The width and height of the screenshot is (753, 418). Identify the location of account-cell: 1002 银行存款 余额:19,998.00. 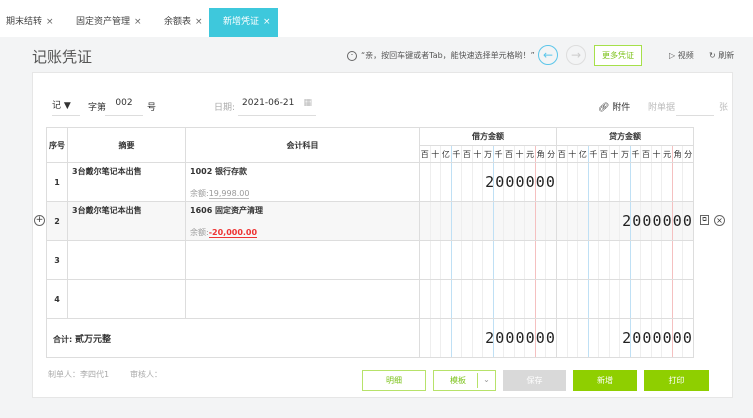
(302, 182).